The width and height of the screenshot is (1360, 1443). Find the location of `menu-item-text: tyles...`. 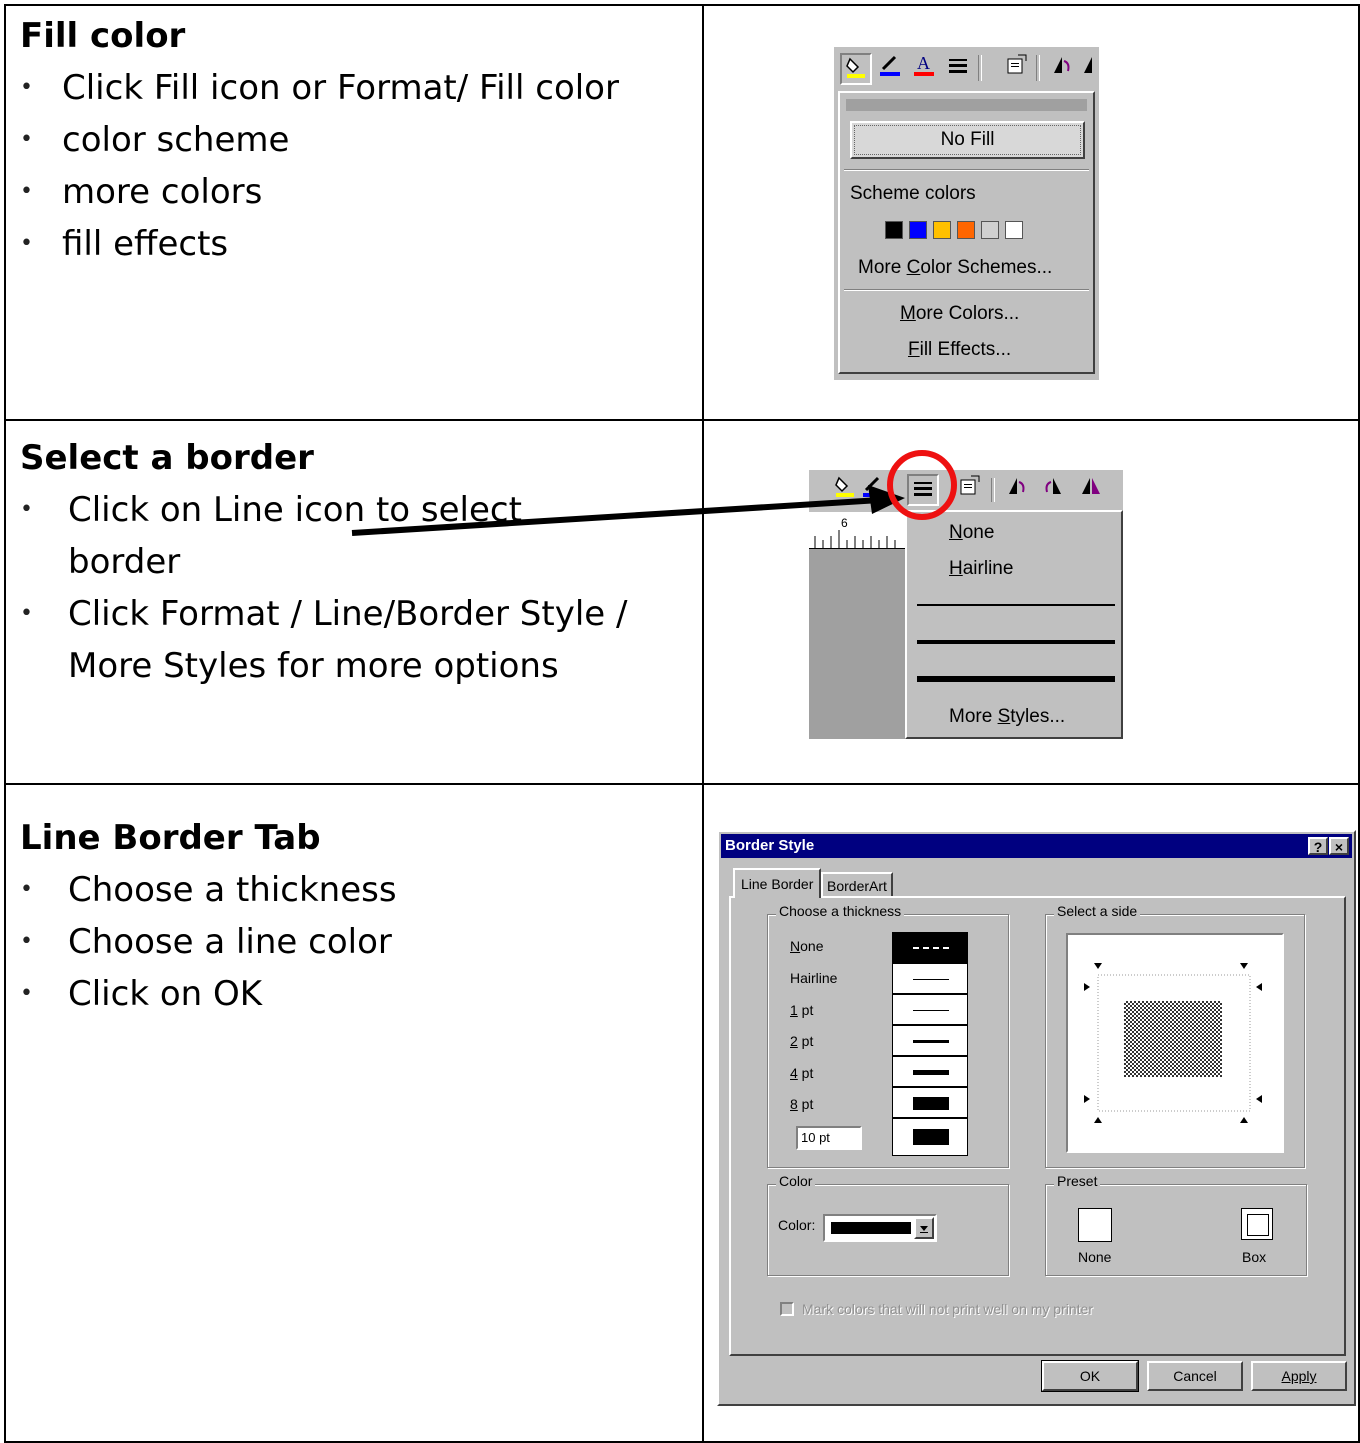

menu-item-text: tyles... is located at coordinates (1038, 716).